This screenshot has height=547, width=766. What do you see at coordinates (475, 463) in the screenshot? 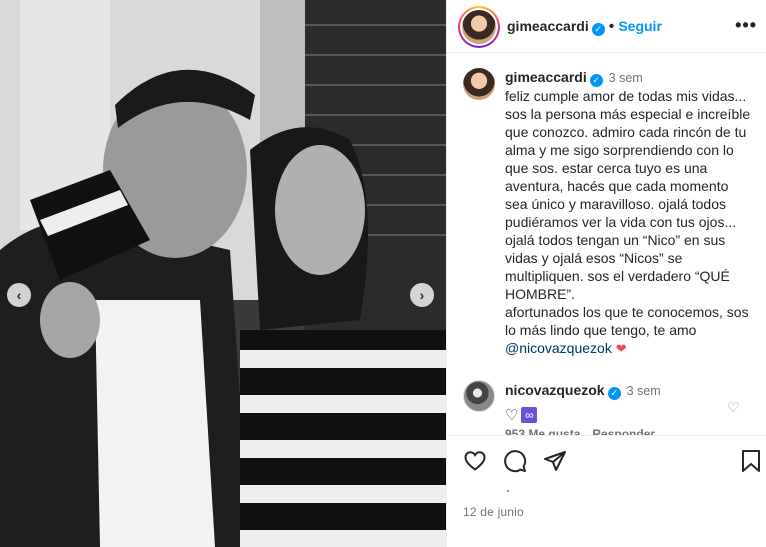
I see `heart-icon` at bounding box center [475, 463].